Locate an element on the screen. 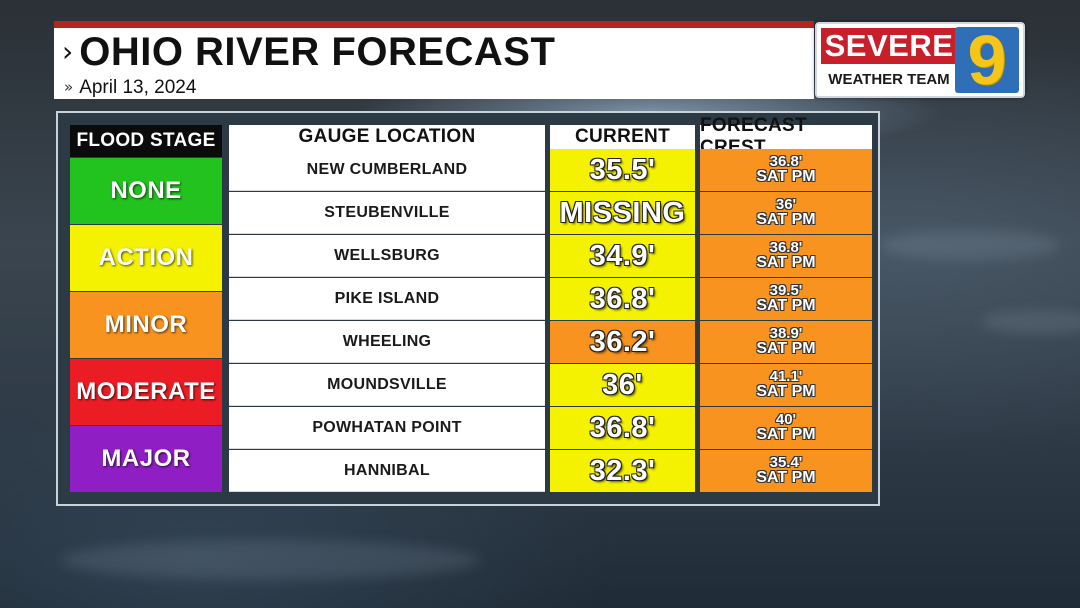 This screenshot has width=1080, height=608. crest-value: 40' is located at coordinates (786, 419).